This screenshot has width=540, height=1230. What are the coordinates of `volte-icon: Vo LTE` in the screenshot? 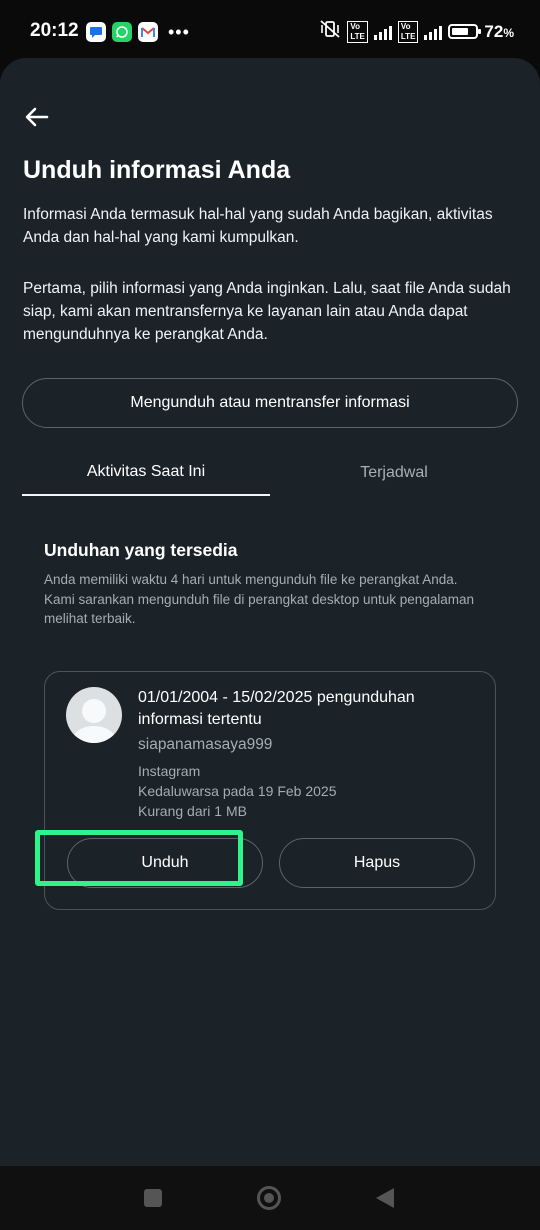 It's located at (357, 31).